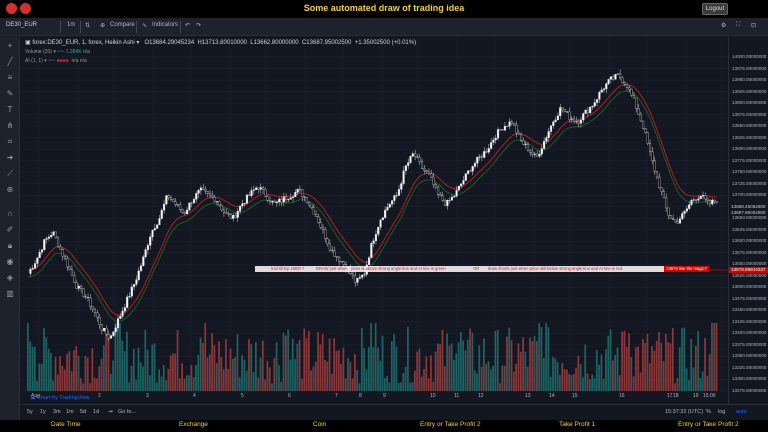  Describe the element at coordinates (169, 43) in the screenshot. I see `legend-open: O13684.29045234` at that location.